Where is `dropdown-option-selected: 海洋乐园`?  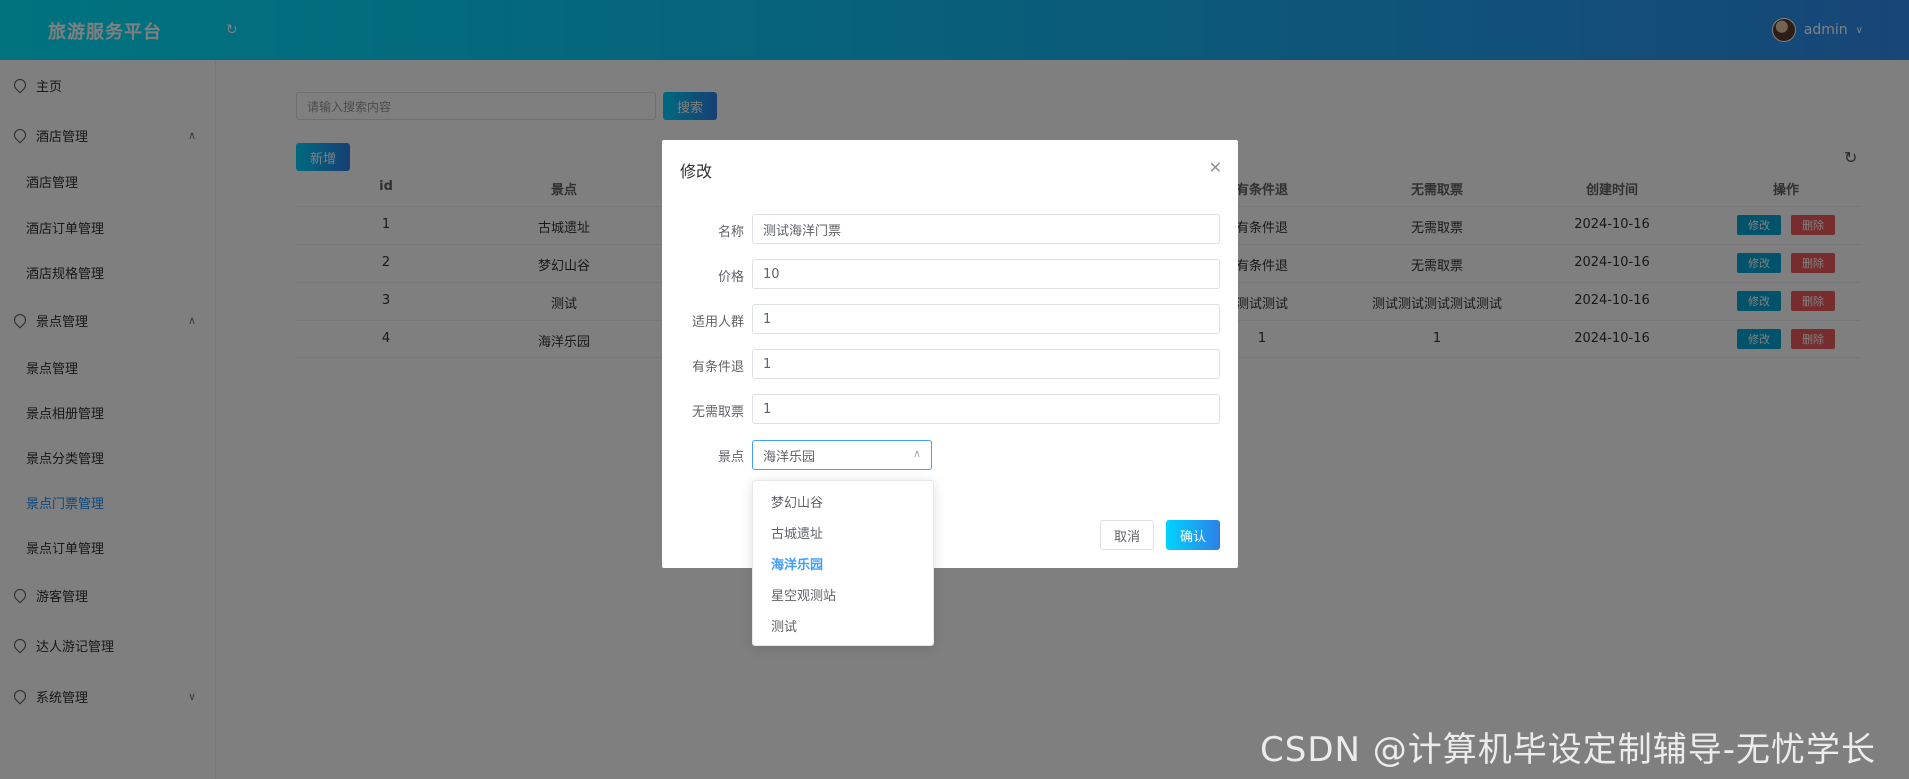
dropdown-option-selected: 海洋乐园 is located at coordinates (797, 563).